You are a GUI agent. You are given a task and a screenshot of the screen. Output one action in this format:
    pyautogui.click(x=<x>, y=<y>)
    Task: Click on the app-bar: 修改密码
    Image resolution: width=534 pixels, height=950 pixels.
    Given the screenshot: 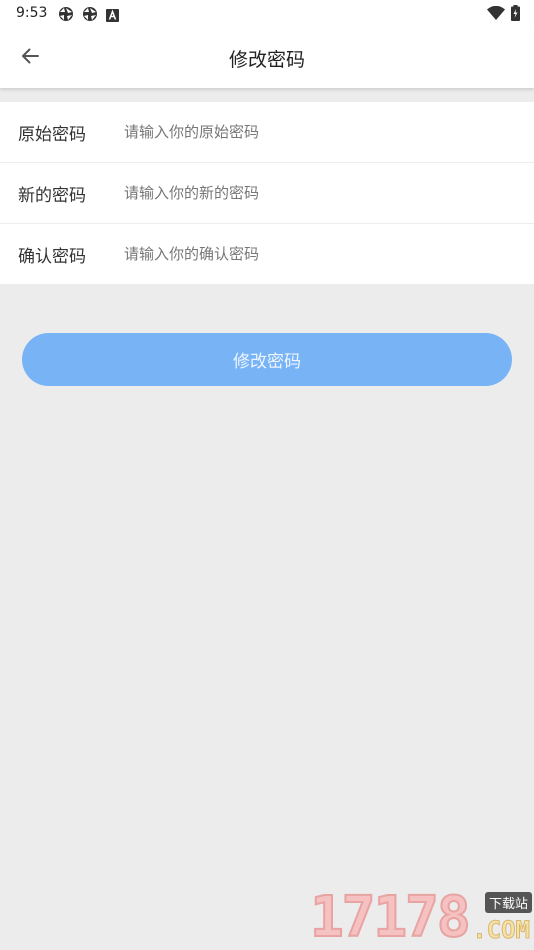 What is the action you would take?
    pyautogui.click(x=267, y=58)
    